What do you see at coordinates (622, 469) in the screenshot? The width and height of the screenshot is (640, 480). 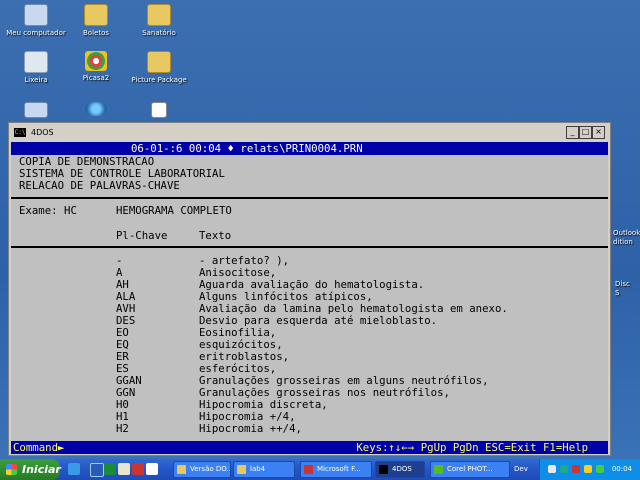 I see `clock: 00:04` at bounding box center [622, 469].